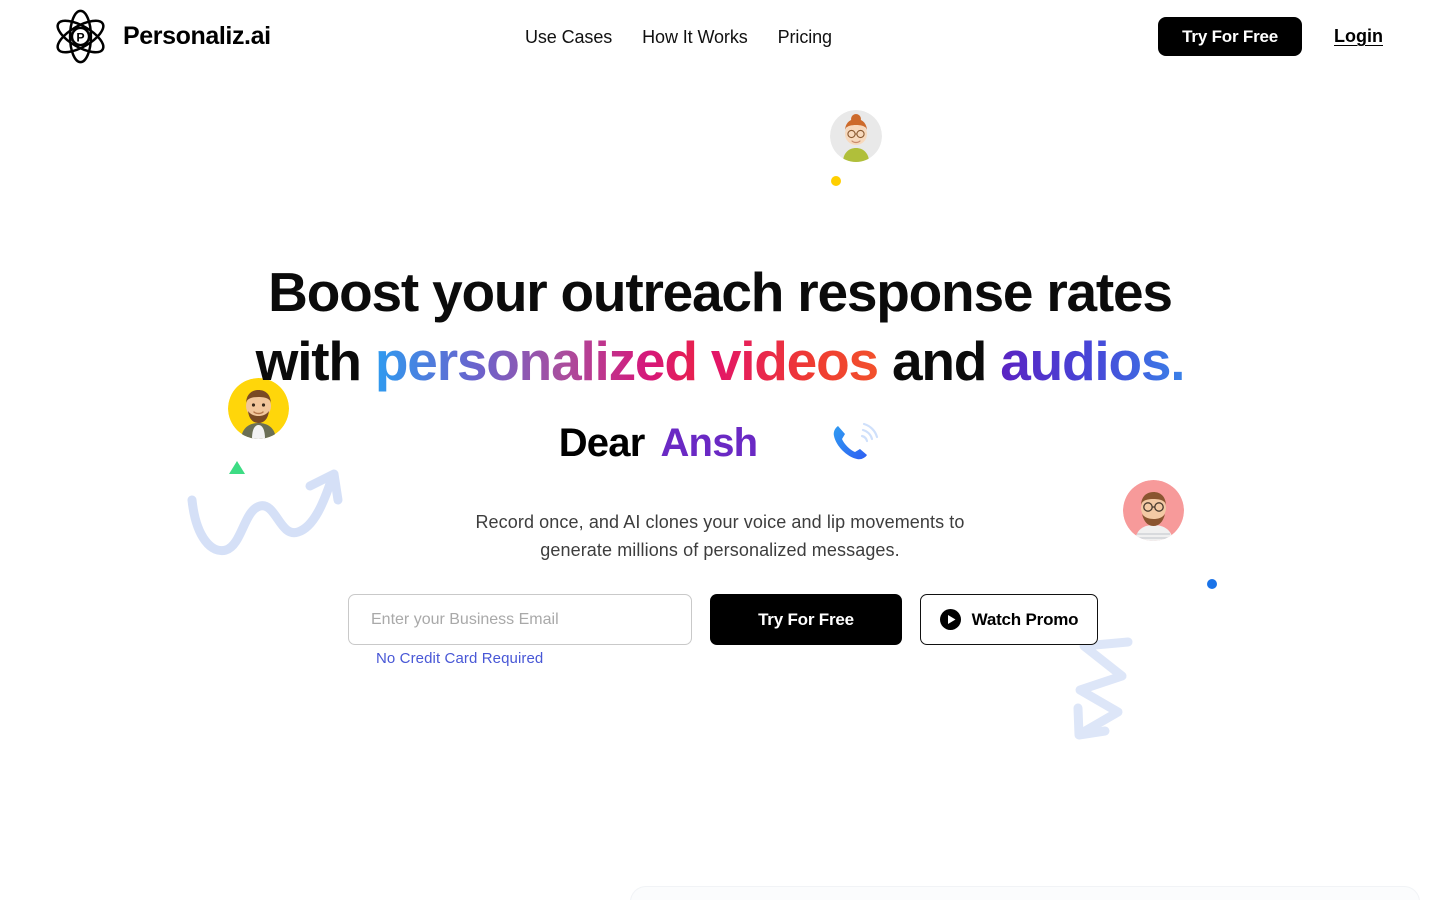 This screenshot has width=1440, height=900. I want to click on below-fold-card, so click(1025, 893).